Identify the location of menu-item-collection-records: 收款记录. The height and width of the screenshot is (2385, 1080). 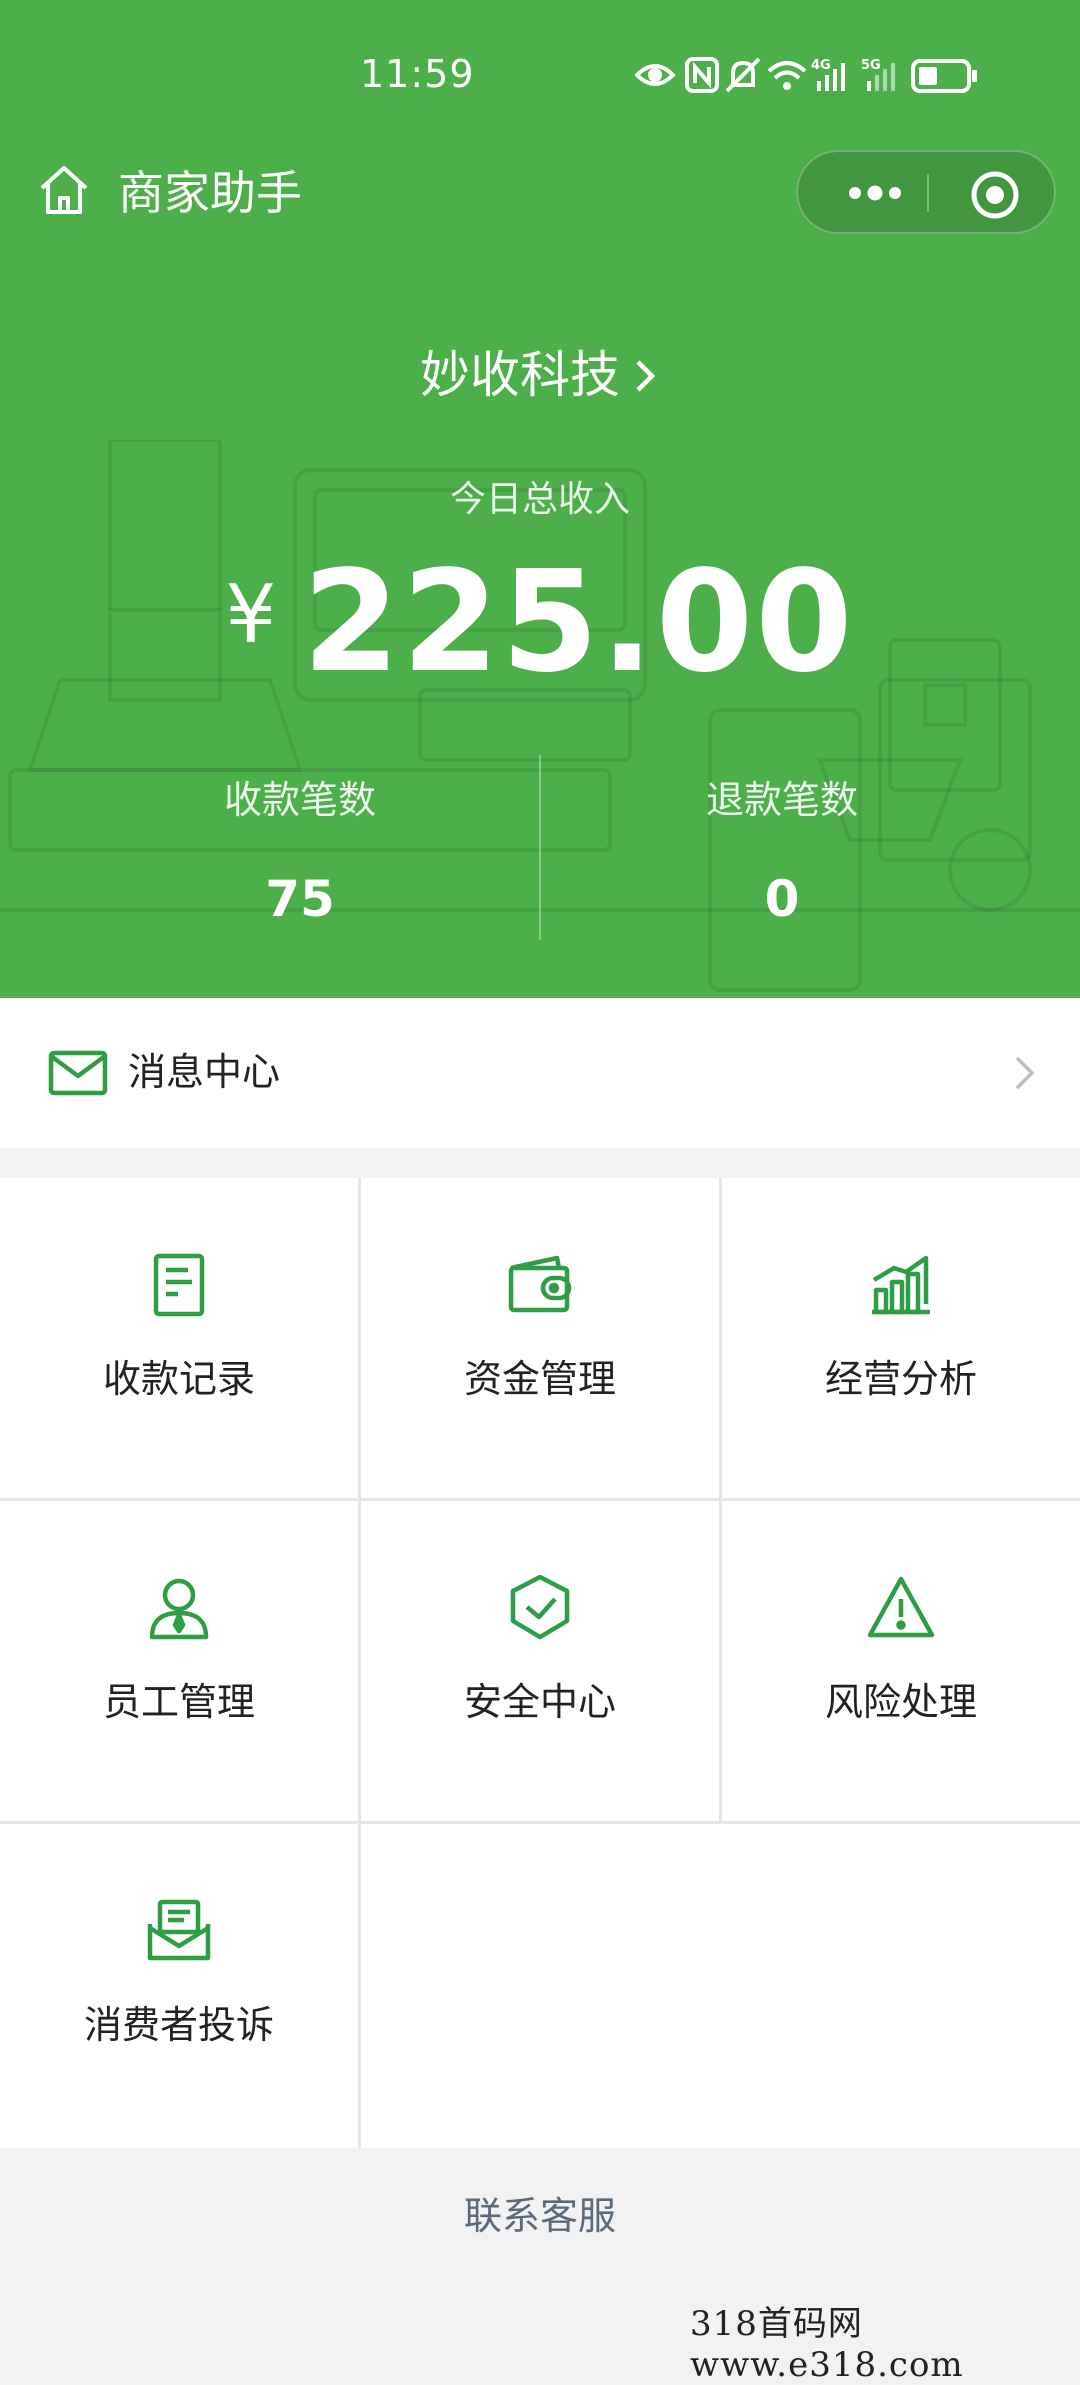
(179, 1338).